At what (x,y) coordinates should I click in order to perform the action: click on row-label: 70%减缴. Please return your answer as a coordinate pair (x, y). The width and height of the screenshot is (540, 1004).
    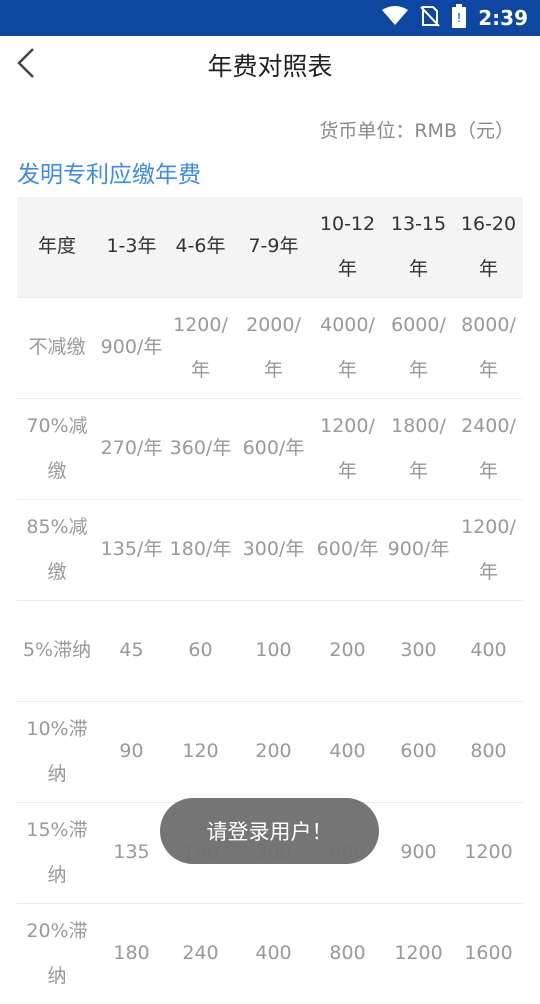
    Looking at the image, I should click on (57, 448).